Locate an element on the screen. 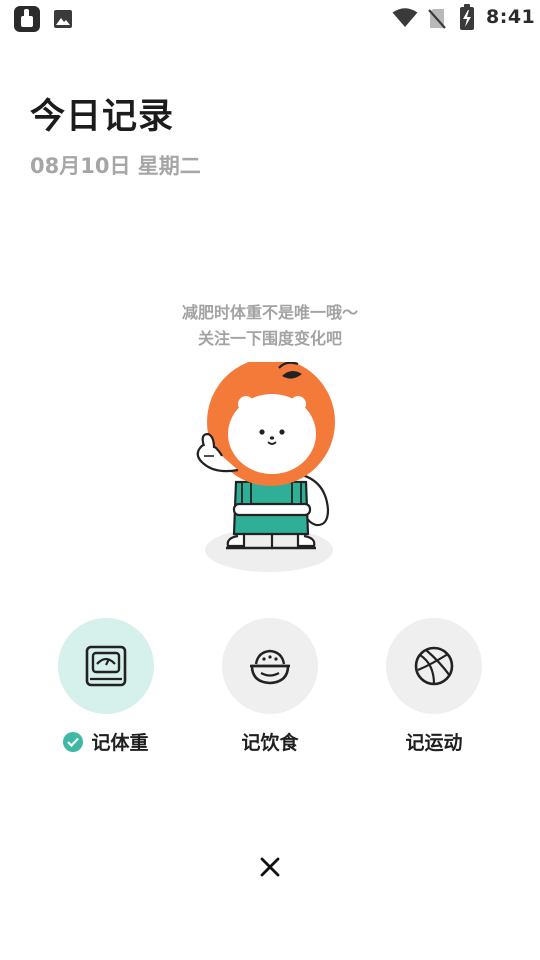  action-exercise: 记运动 is located at coordinates (434, 688).